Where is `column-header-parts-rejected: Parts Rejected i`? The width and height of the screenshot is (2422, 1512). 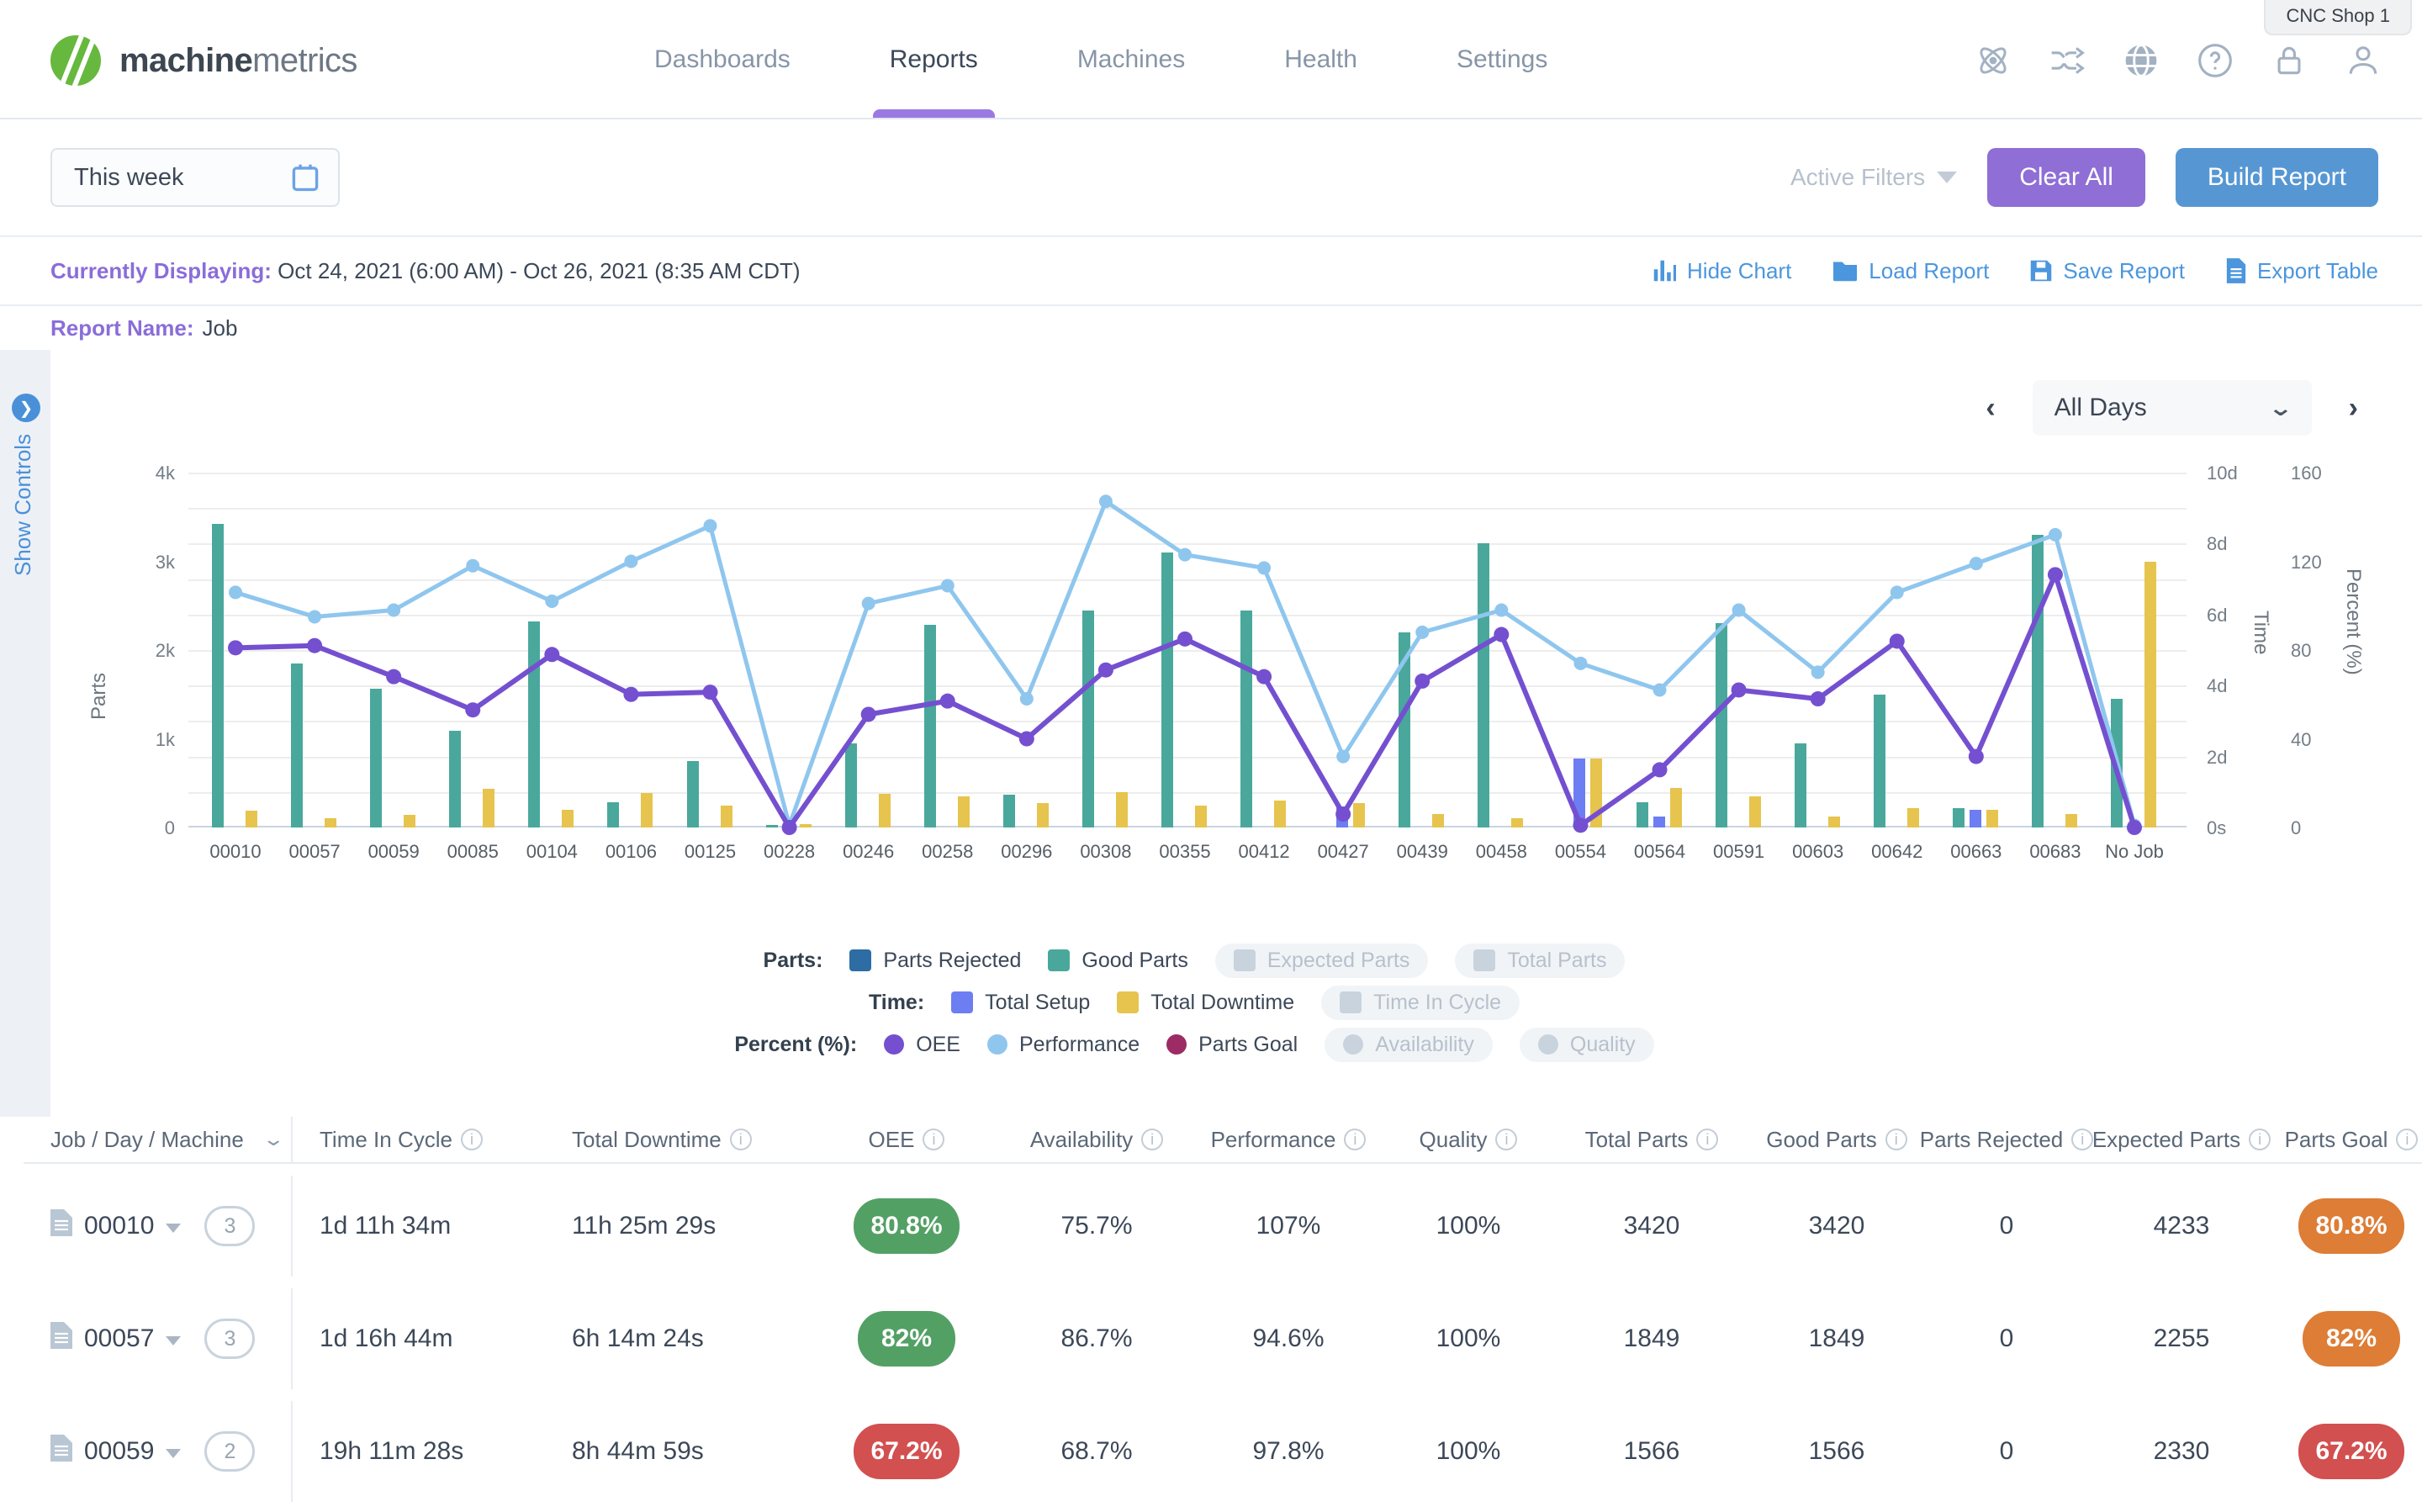 column-header-parts-rejected: Parts Rejected i is located at coordinates (2007, 1140).